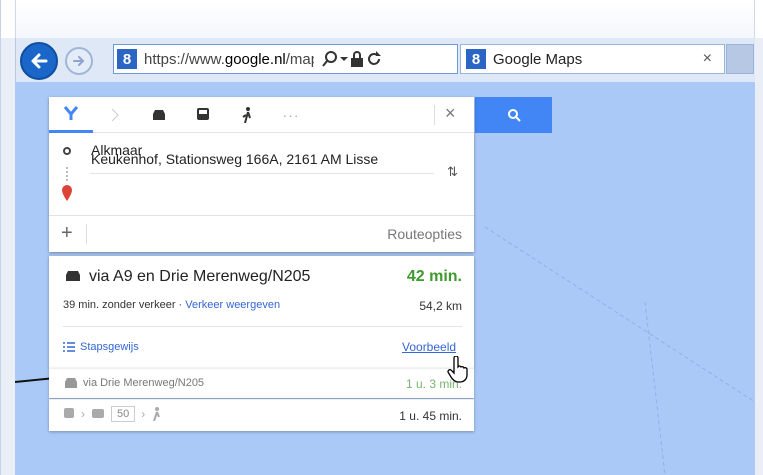 This screenshot has width=763, height=475. What do you see at coordinates (592, 59) in the screenshot?
I see `tab-google-maps: 8 Google Maps ×` at bounding box center [592, 59].